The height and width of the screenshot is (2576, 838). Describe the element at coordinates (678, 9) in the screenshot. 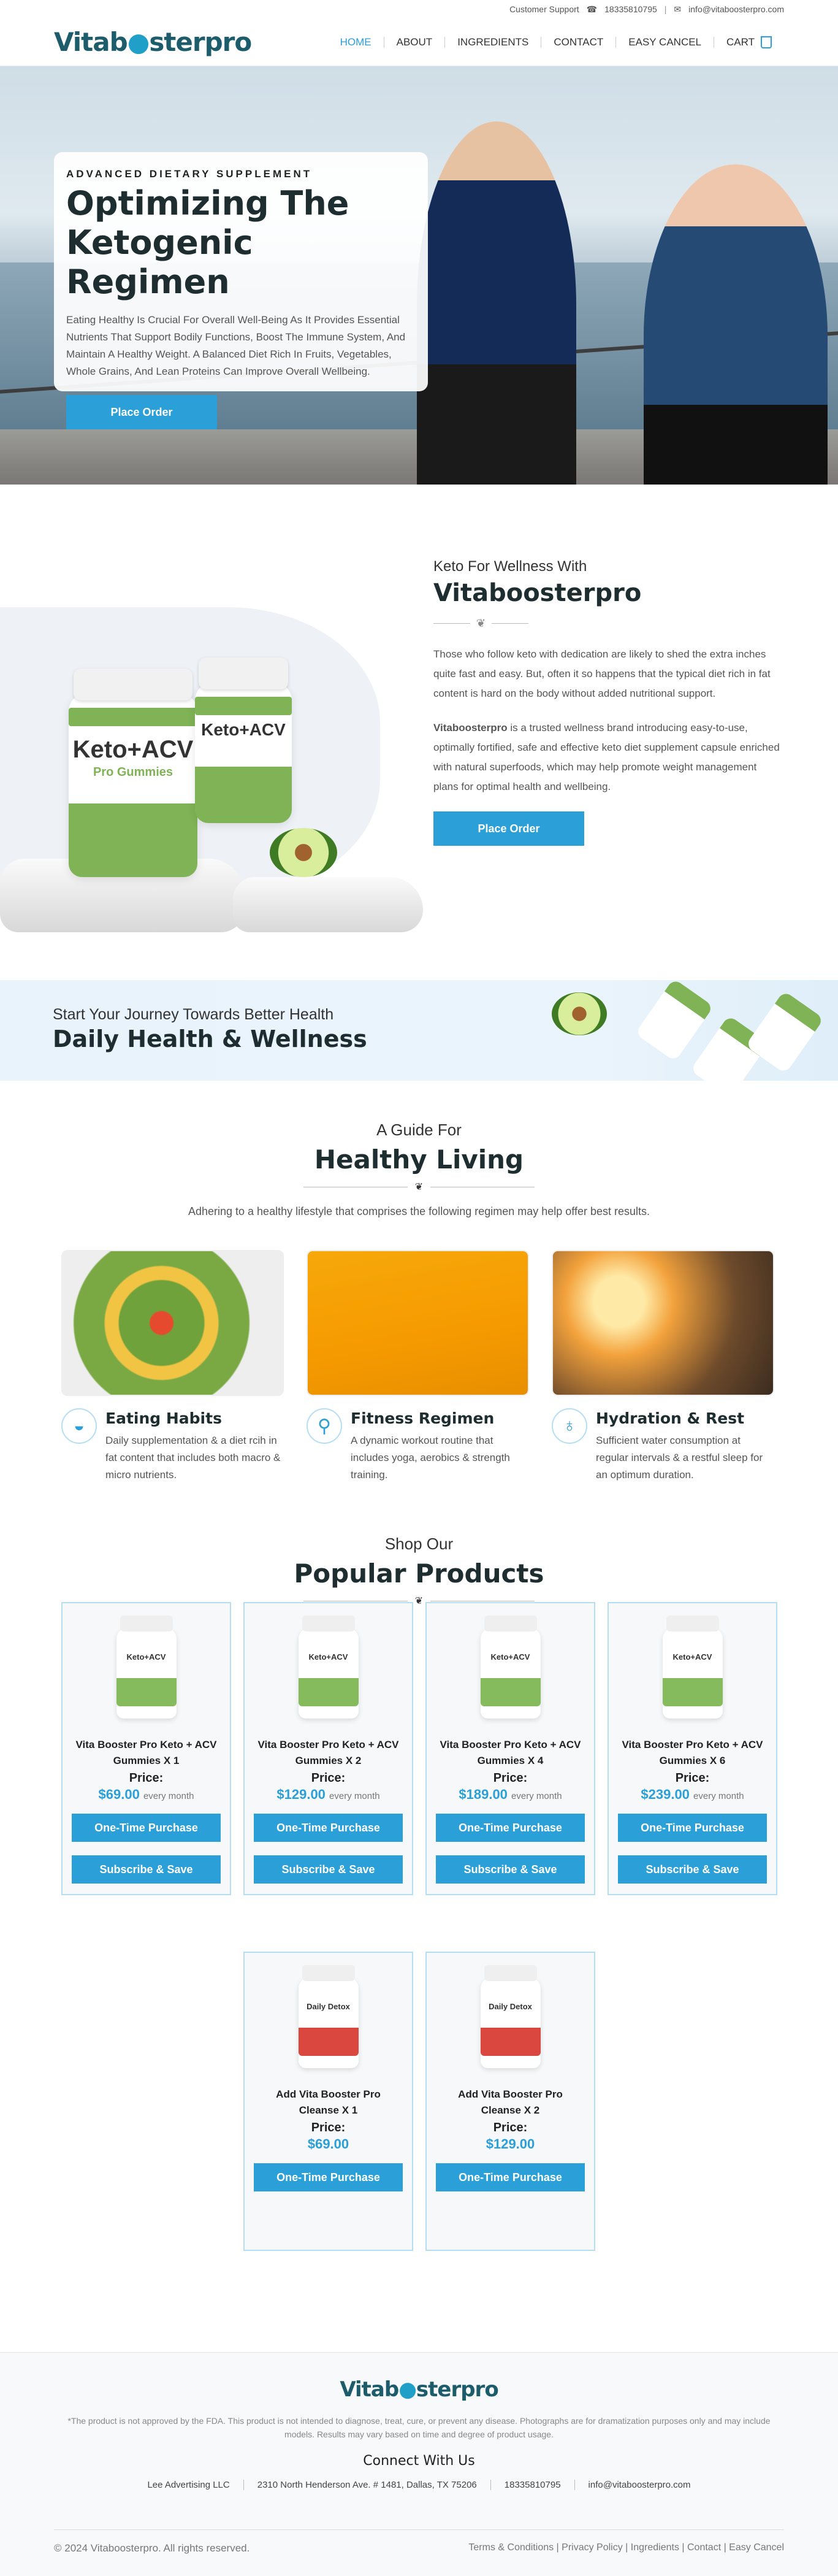

I see `email-icon: ✉` at that location.